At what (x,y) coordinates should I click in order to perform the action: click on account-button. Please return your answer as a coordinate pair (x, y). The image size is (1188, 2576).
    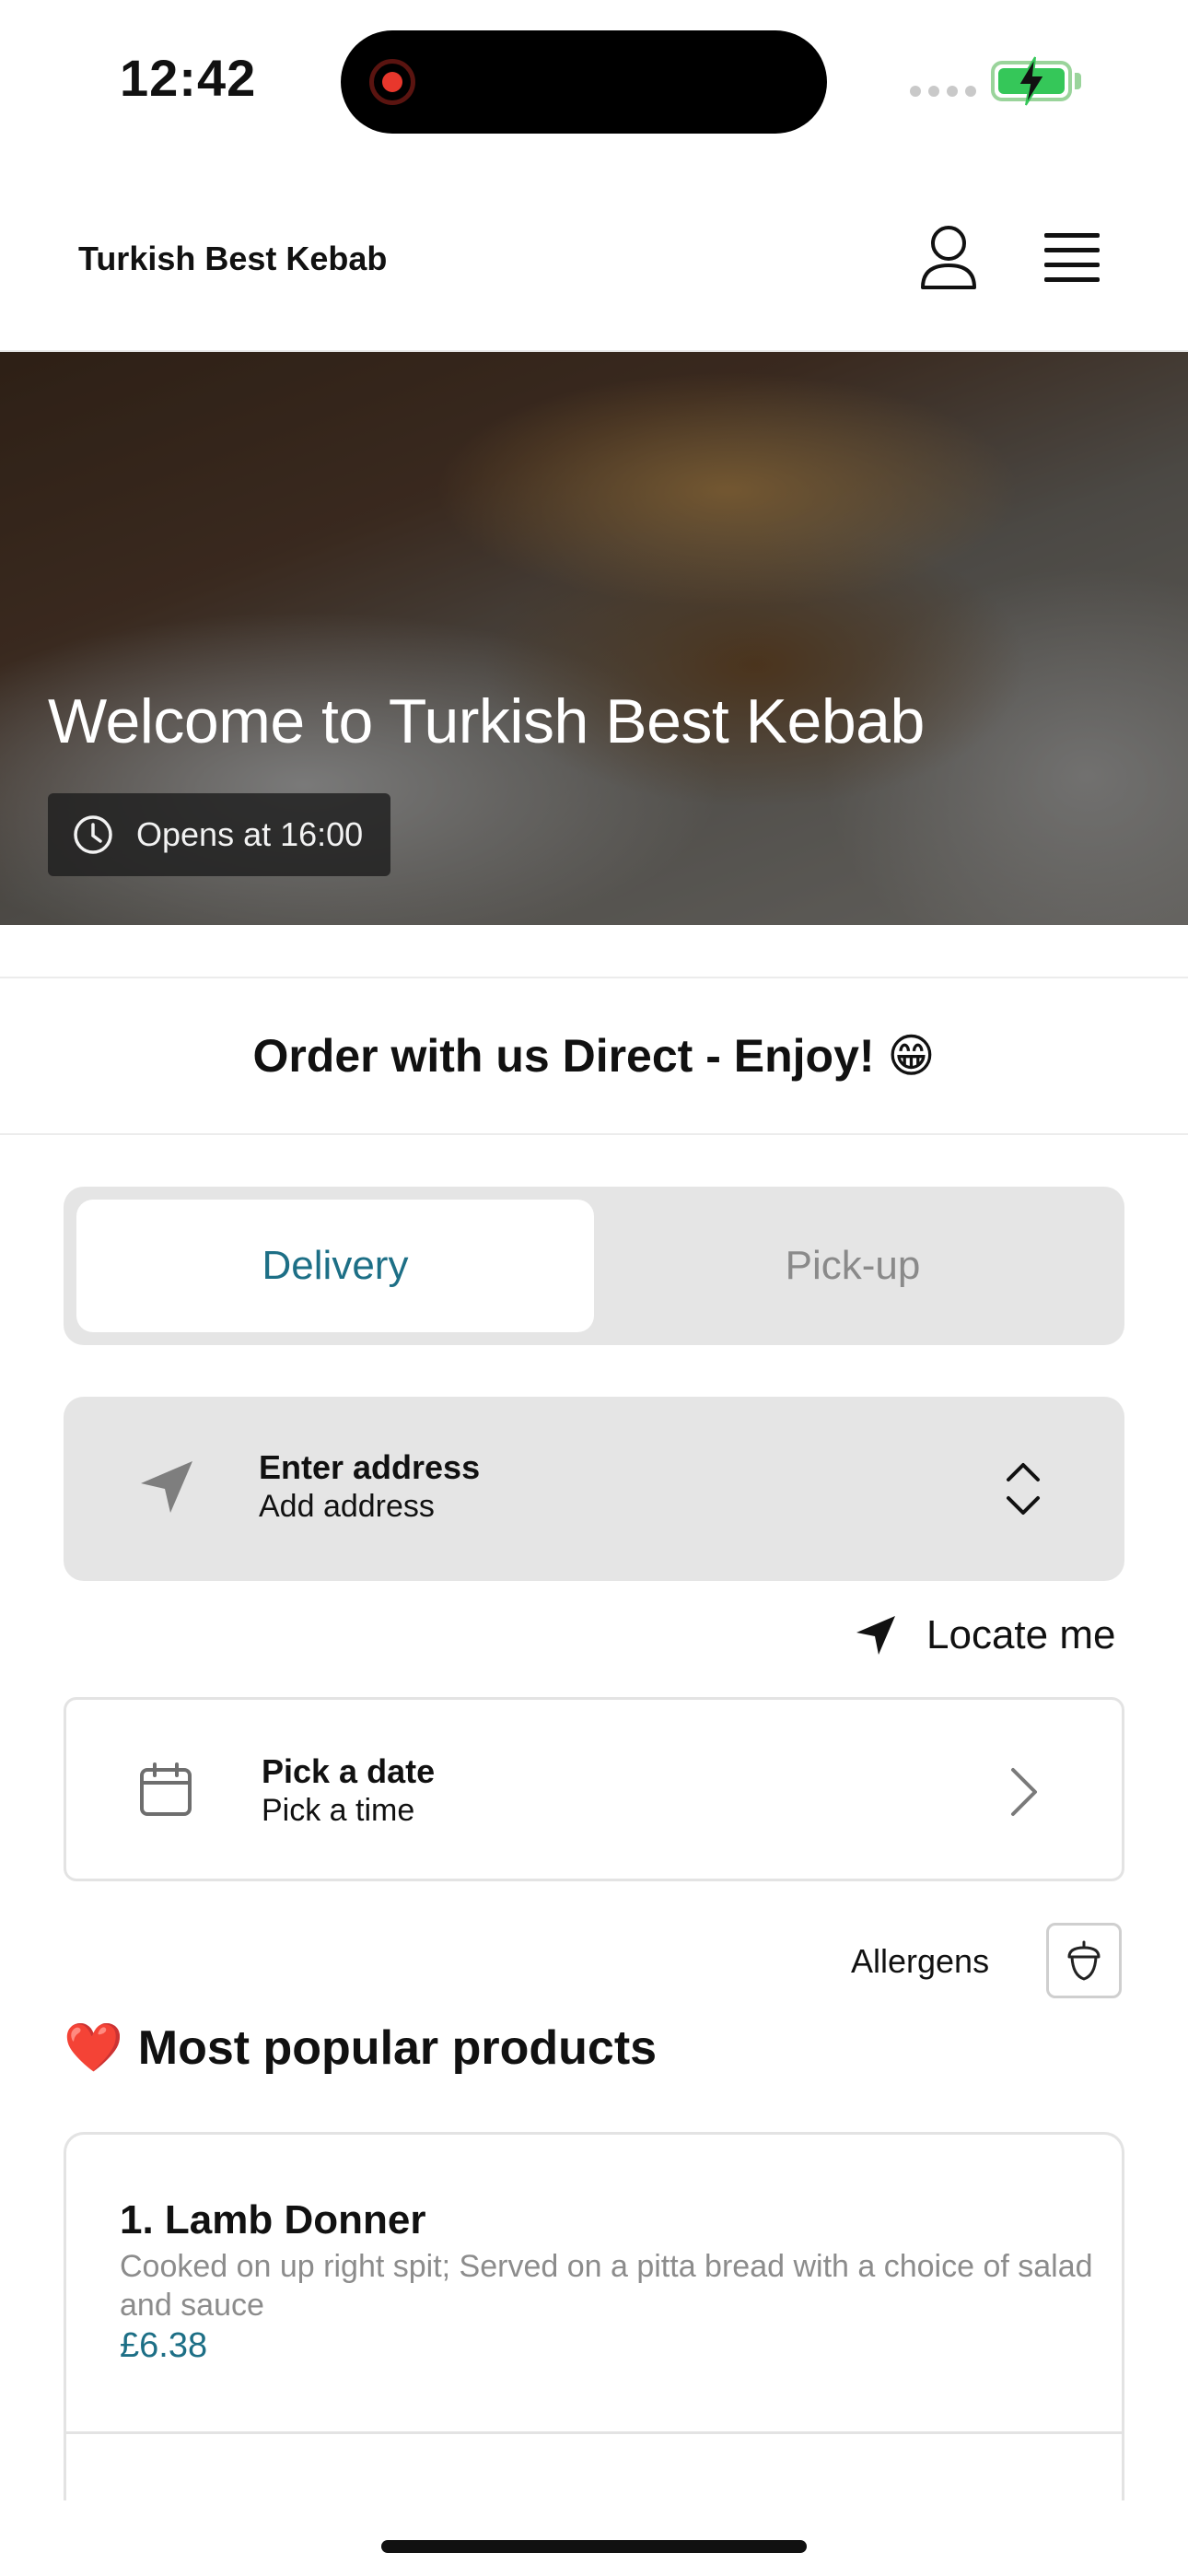
    Looking at the image, I should click on (948, 258).